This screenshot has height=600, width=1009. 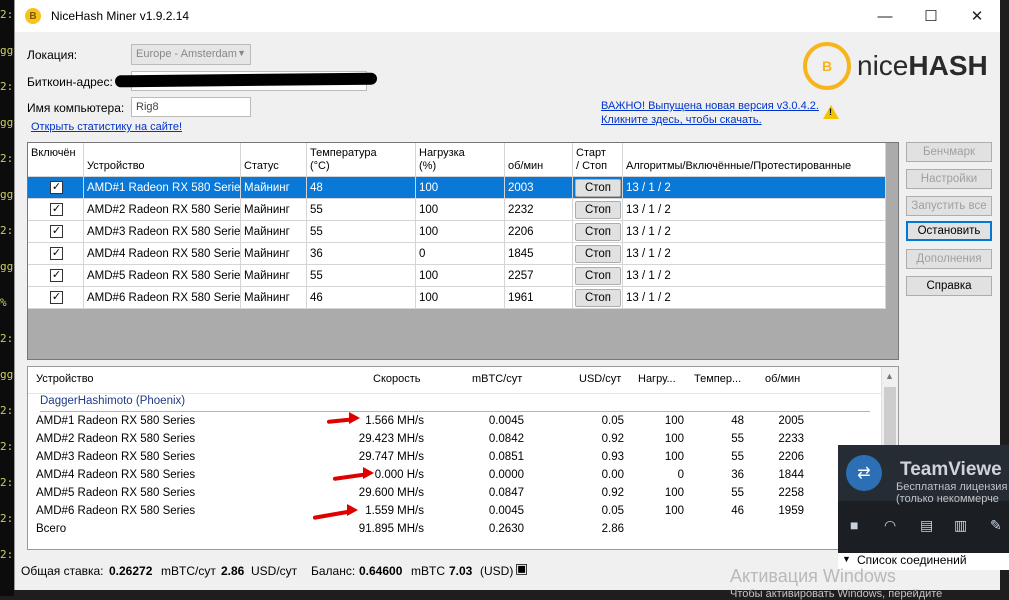 I want to click on device-status-cell: Майнинг, so click(x=274, y=210).